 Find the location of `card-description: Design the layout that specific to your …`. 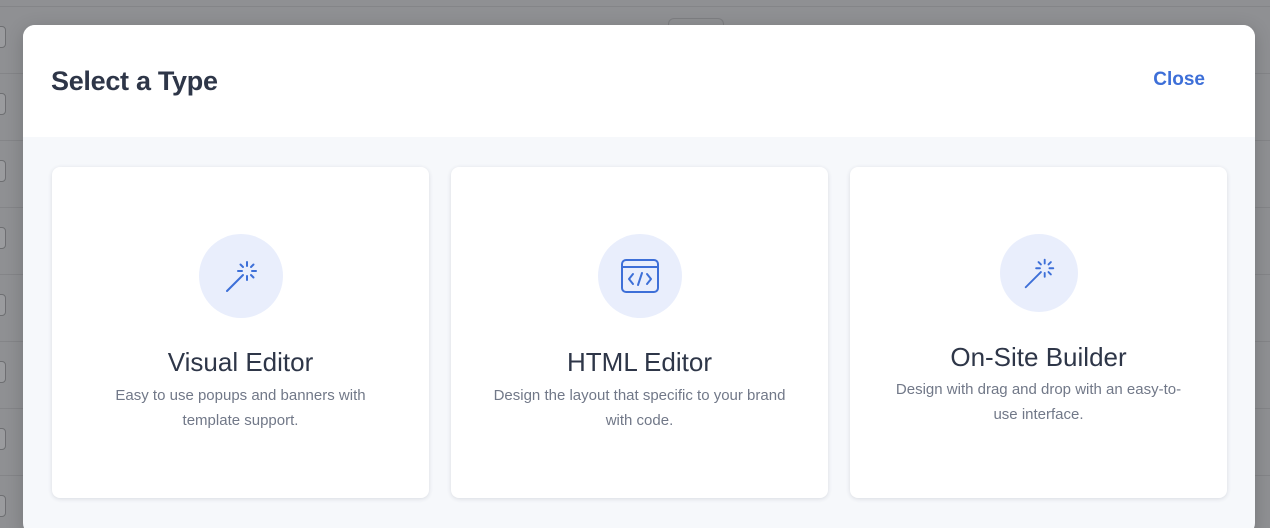

card-description: Design the layout that specific to your … is located at coordinates (639, 408).